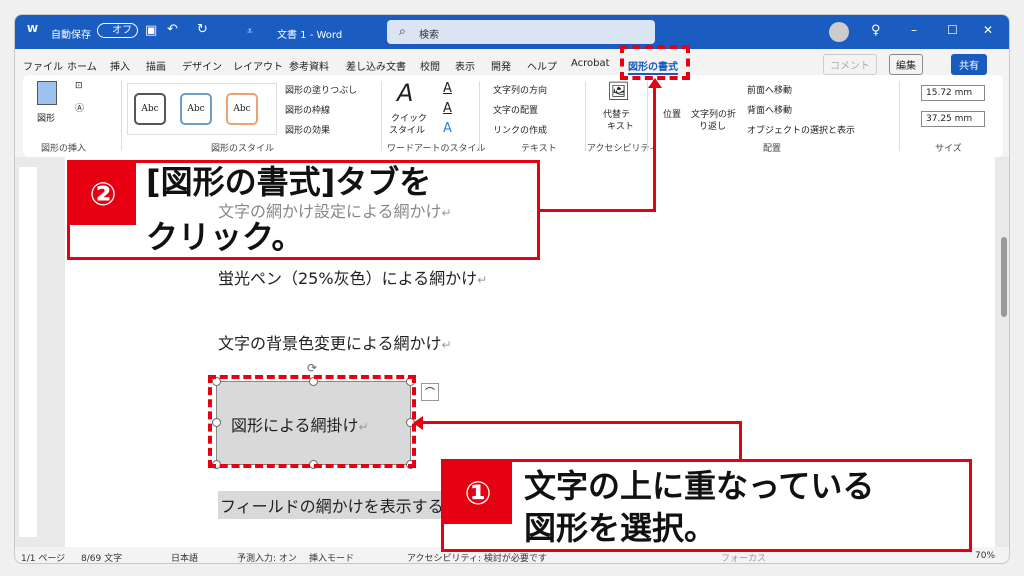  What do you see at coordinates (1004, 277) in the screenshot?
I see `vertical-scrollbar` at bounding box center [1004, 277].